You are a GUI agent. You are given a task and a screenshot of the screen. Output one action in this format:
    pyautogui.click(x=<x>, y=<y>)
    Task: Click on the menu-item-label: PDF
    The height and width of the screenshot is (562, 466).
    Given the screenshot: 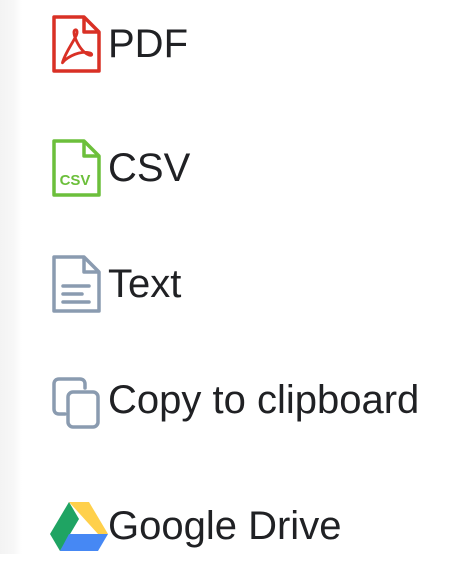 What is the action you would take?
    pyautogui.click(x=148, y=44)
    